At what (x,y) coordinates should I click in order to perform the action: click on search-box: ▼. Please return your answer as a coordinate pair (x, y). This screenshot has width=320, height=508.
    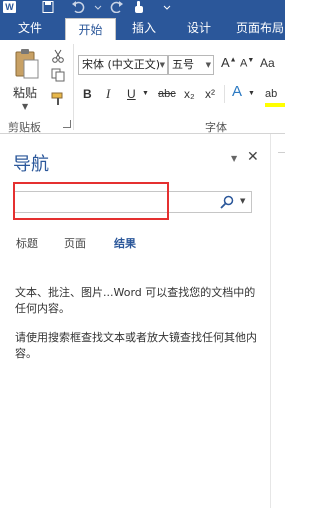
    Looking at the image, I should click on (132, 202).